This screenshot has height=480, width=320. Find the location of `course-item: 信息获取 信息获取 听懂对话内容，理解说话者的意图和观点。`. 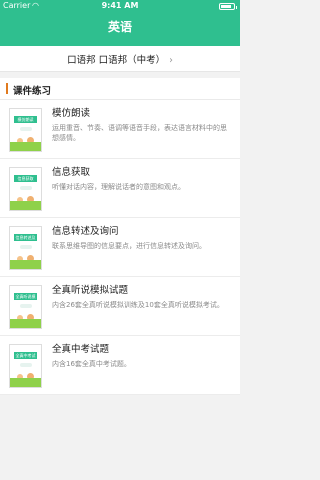

course-item: 信息获取 信息获取 听懂对话内容，理解说话者的意图和观点。 is located at coordinates (120, 188).